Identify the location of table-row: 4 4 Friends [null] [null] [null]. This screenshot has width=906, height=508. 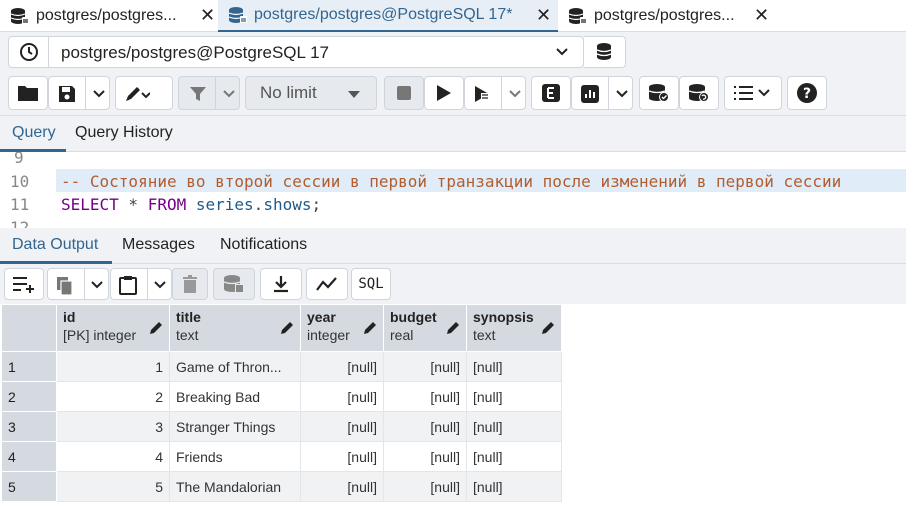
(281, 456).